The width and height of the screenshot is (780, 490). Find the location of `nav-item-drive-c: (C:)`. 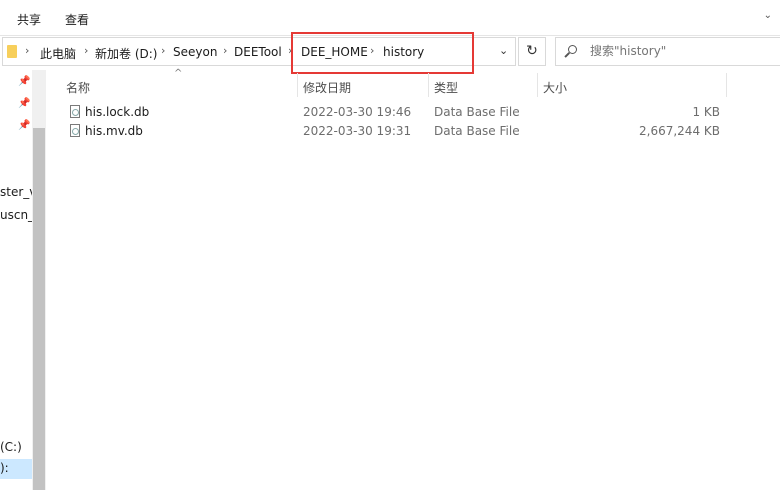

nav-item-drive-c: (C:) is located at coordinates (11, 447).